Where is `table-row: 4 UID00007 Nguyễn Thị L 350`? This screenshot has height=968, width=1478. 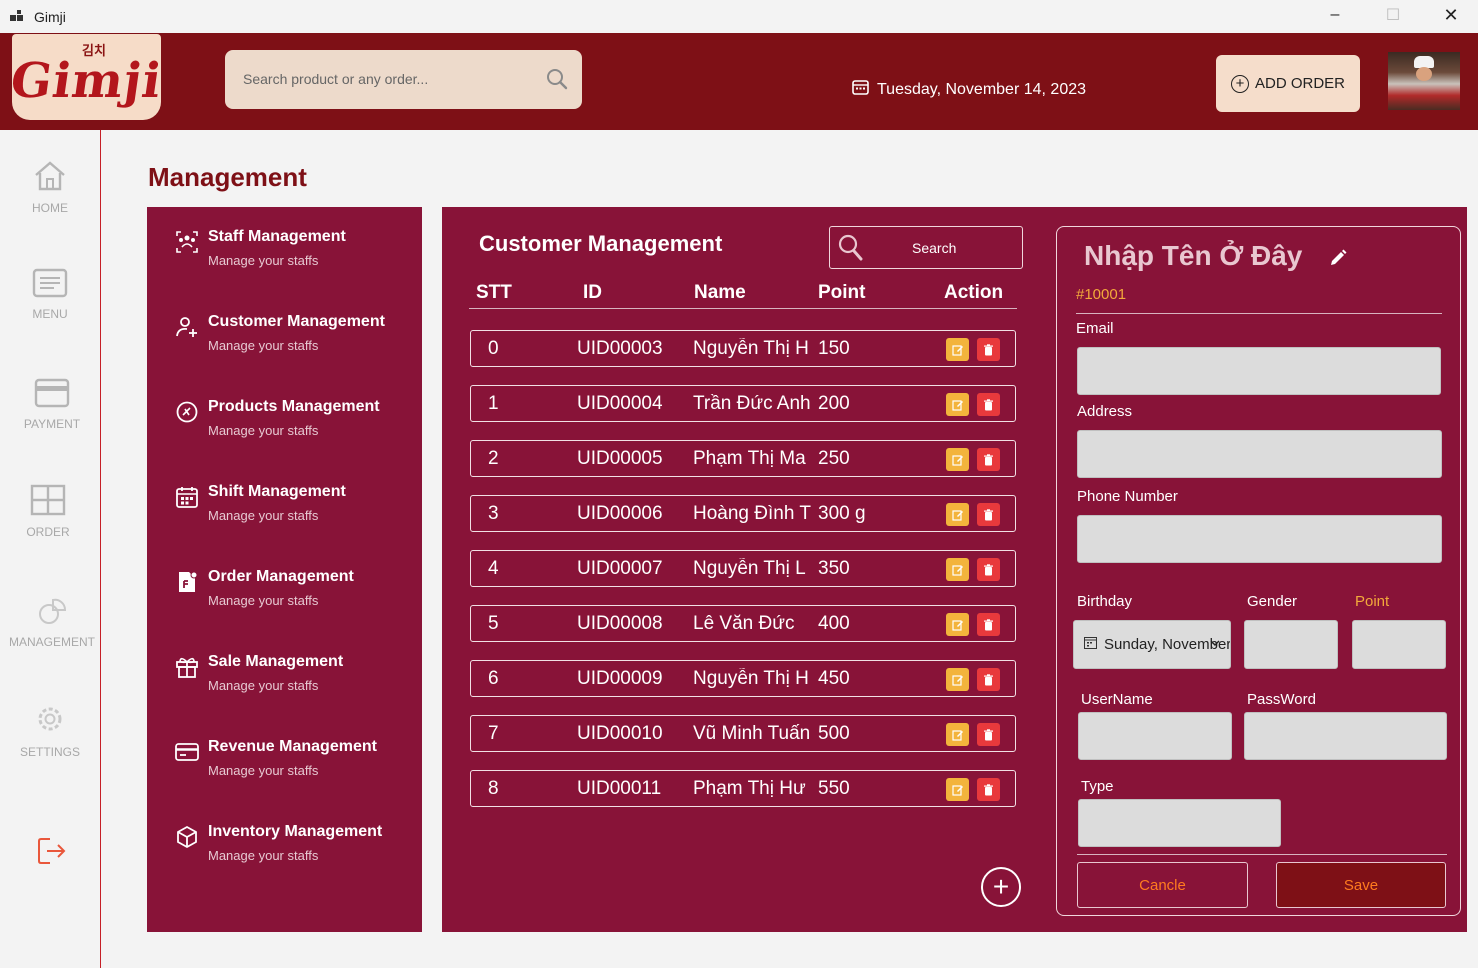 table-row: 4 UID00007 Nguyễn Thị L 350 is located at coordinates (743, 568).